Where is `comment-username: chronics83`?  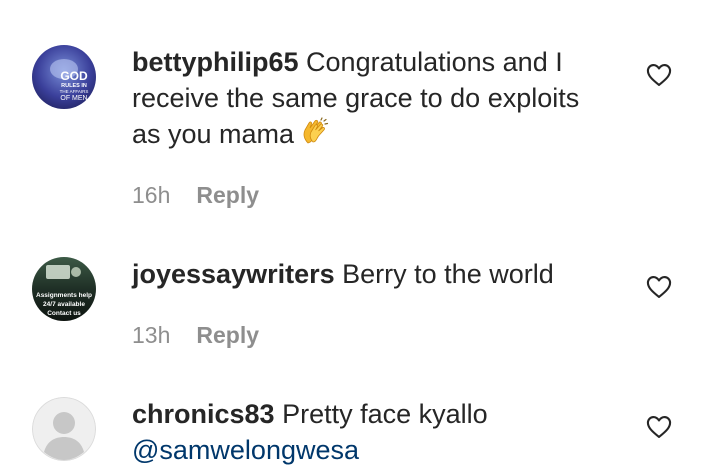 comment-username: chronics83 is located at coordinates (203, 414).